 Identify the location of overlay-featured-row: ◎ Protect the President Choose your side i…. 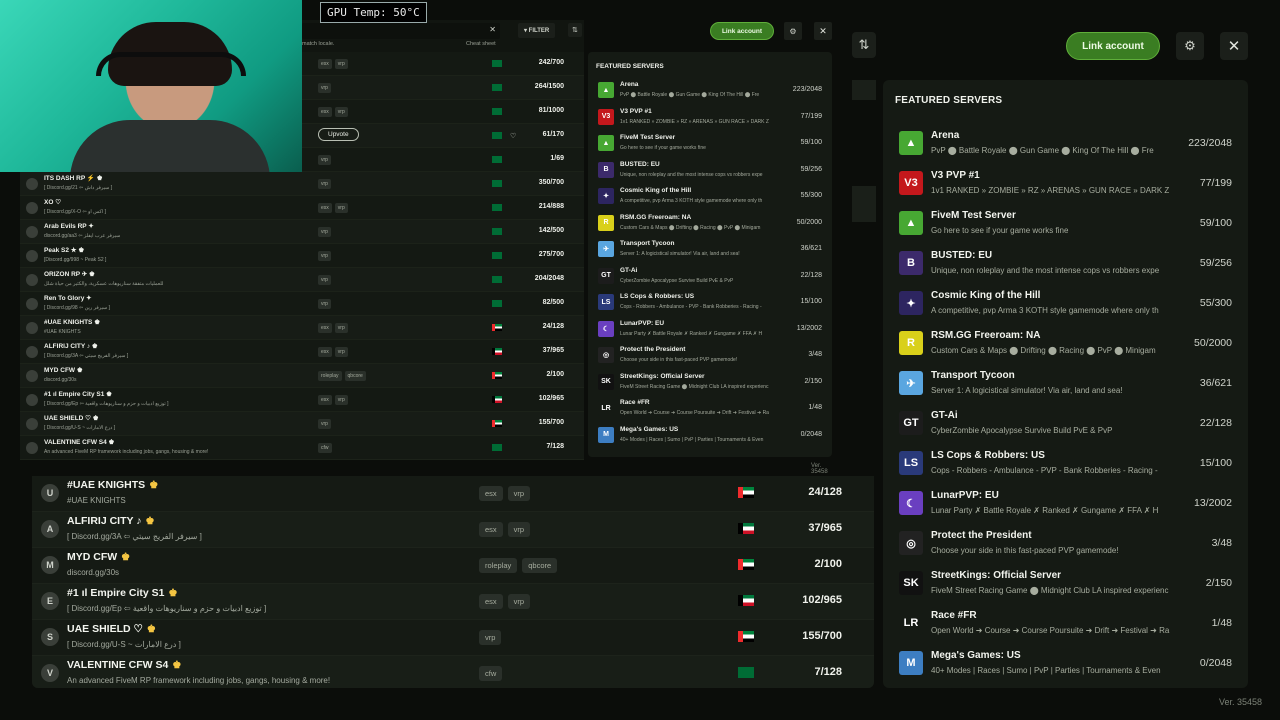
(710, 355).